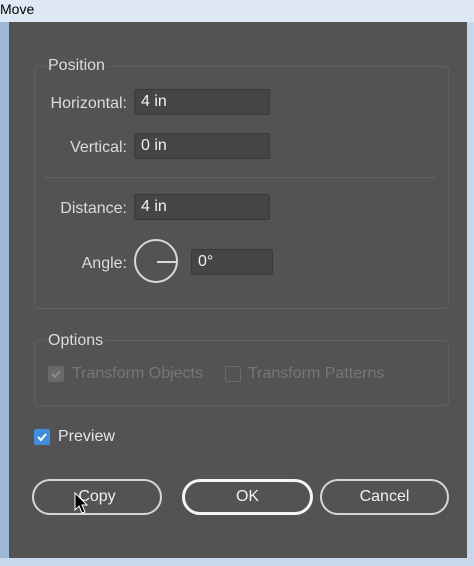  I want to click on window-frame-right, so click(470, 294).